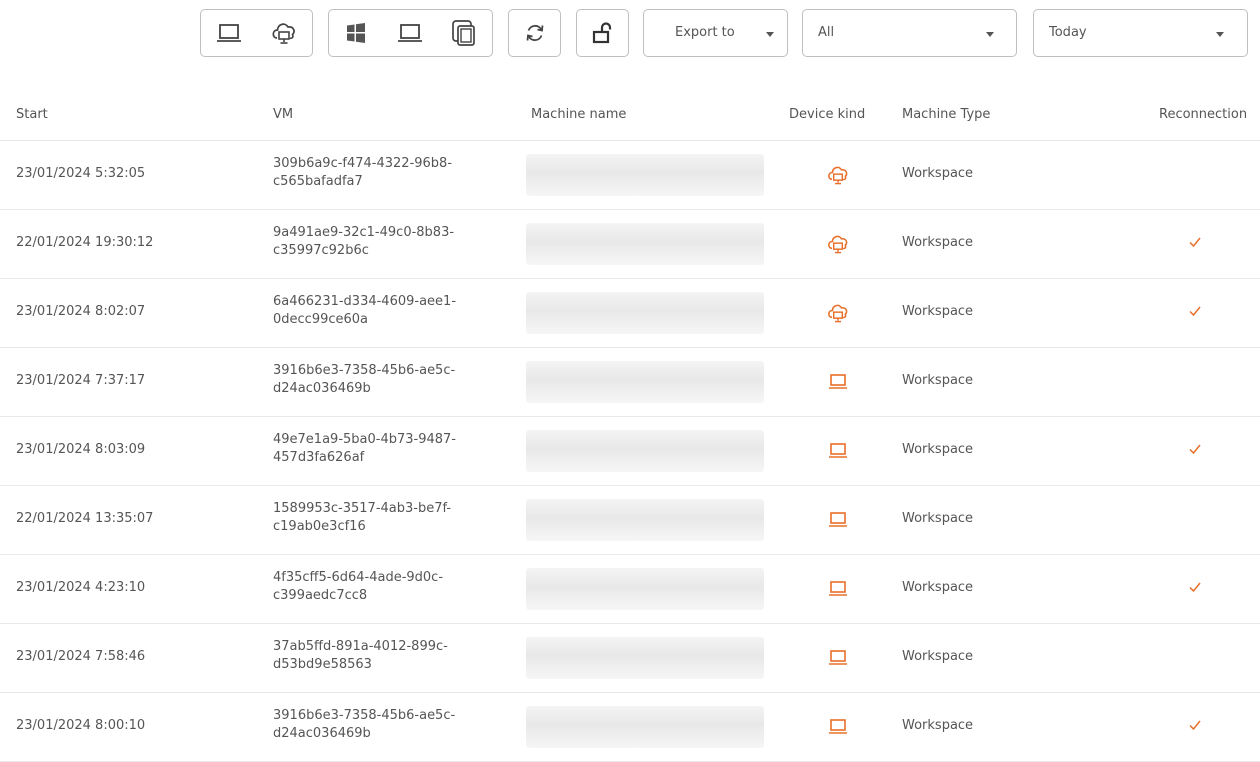 The height and width of the screenshot is (762, 1260). Describe the element at coordinates (358, 577) in the screenshot. I see `vm-id-line1: 4f35cff5-6d64-4ade-9d0c-` at that location.